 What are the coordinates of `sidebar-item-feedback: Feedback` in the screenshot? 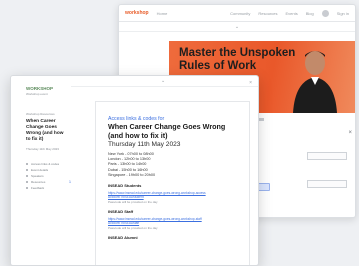 It's located at (48, 188).